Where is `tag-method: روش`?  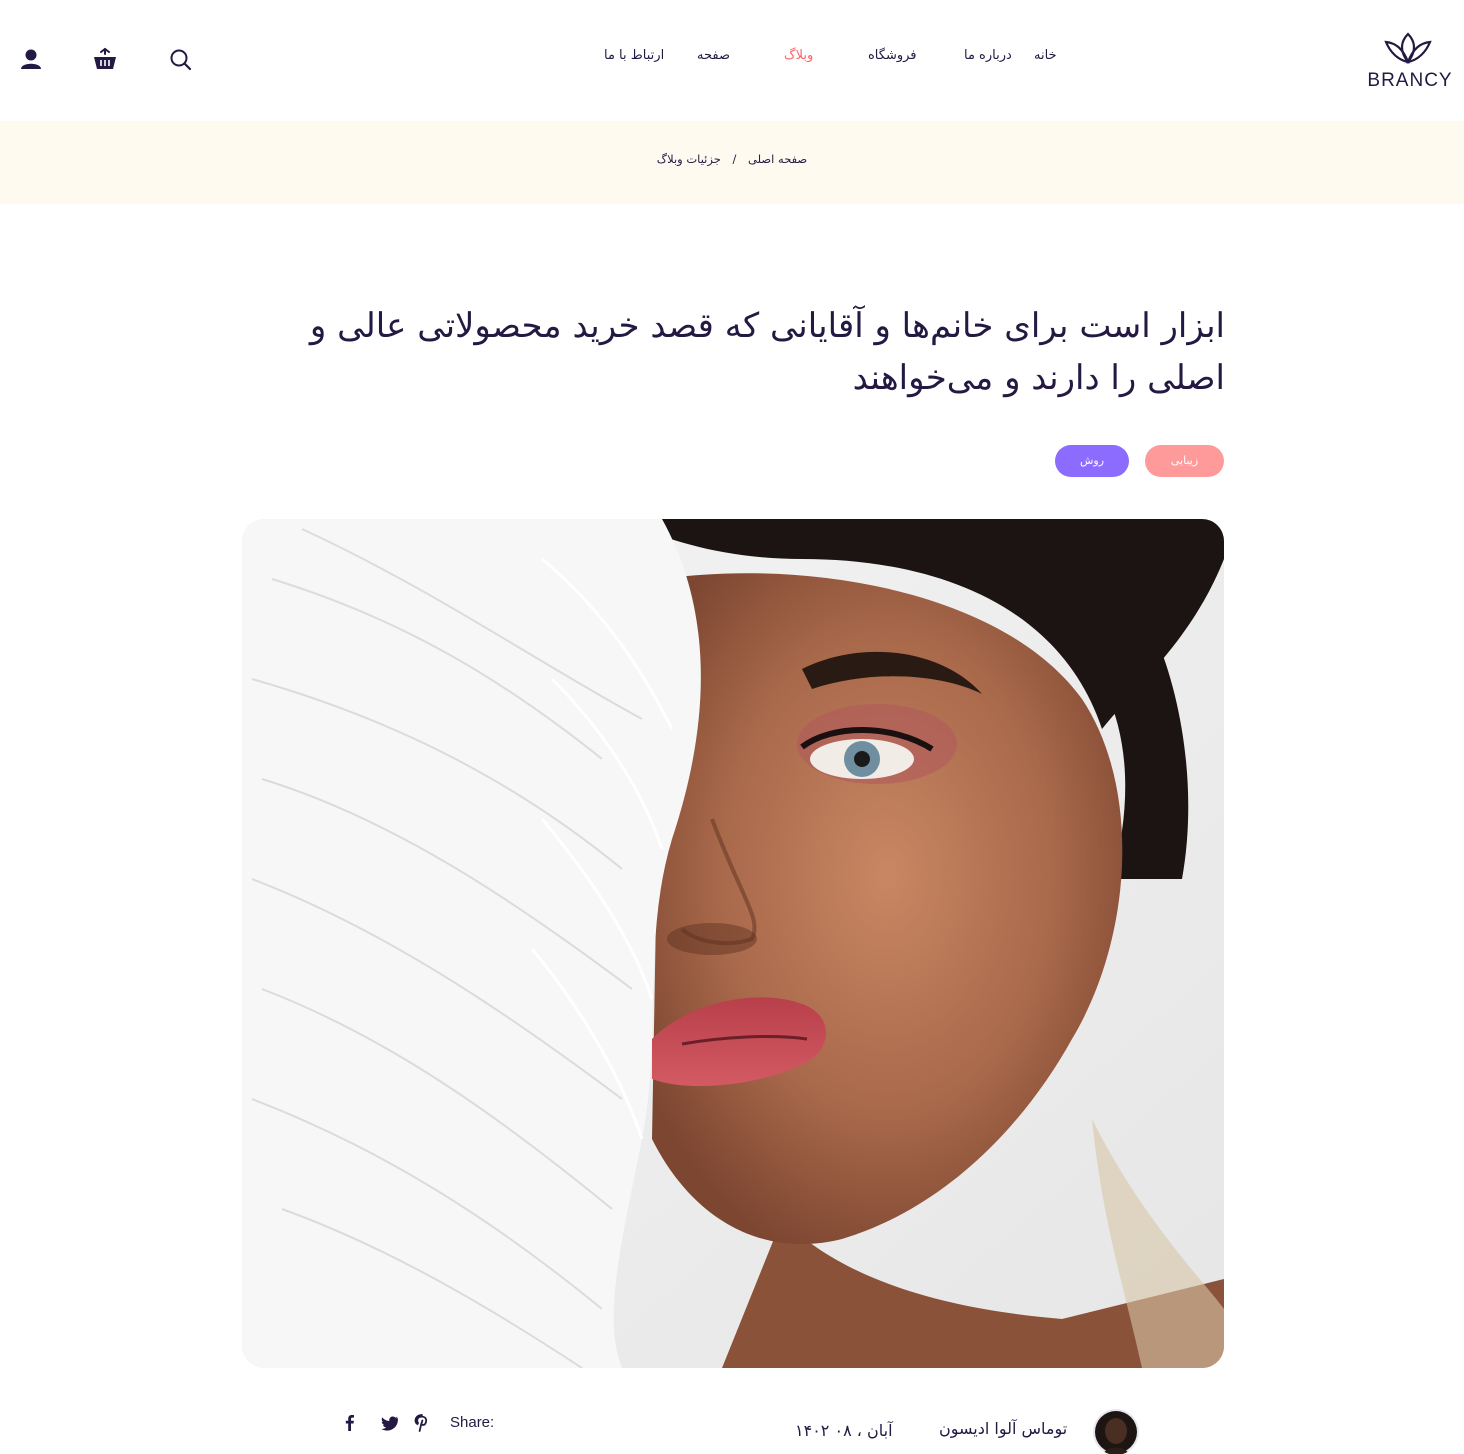
tag-method: روش is located at coordinates (1092, 461).